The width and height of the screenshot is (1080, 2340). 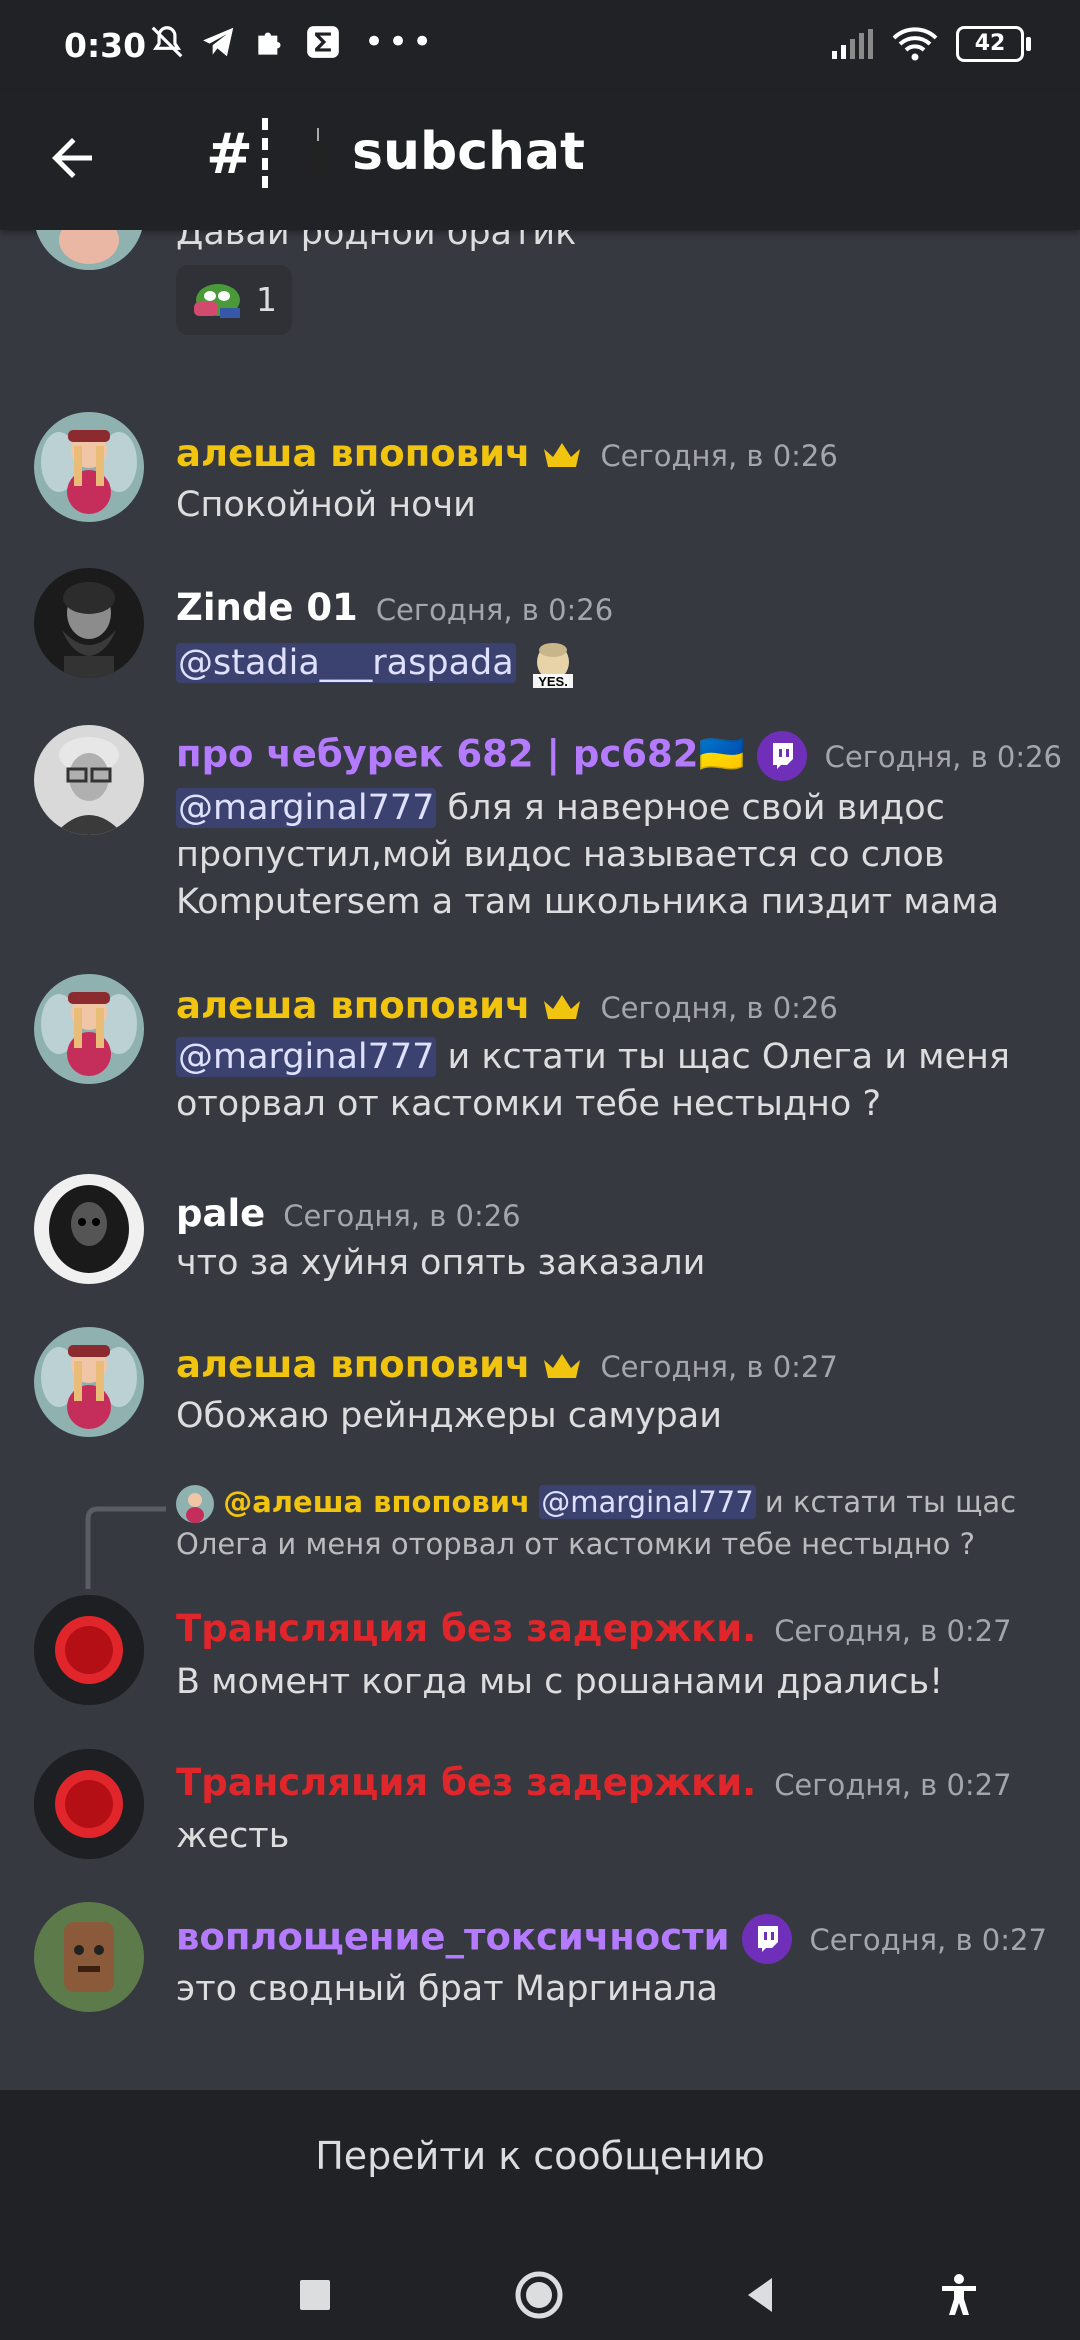 What do you see at coordinates (266, 299) in the screenshot?
I see `reaction-count: 1` at bounding box center [266, 299].